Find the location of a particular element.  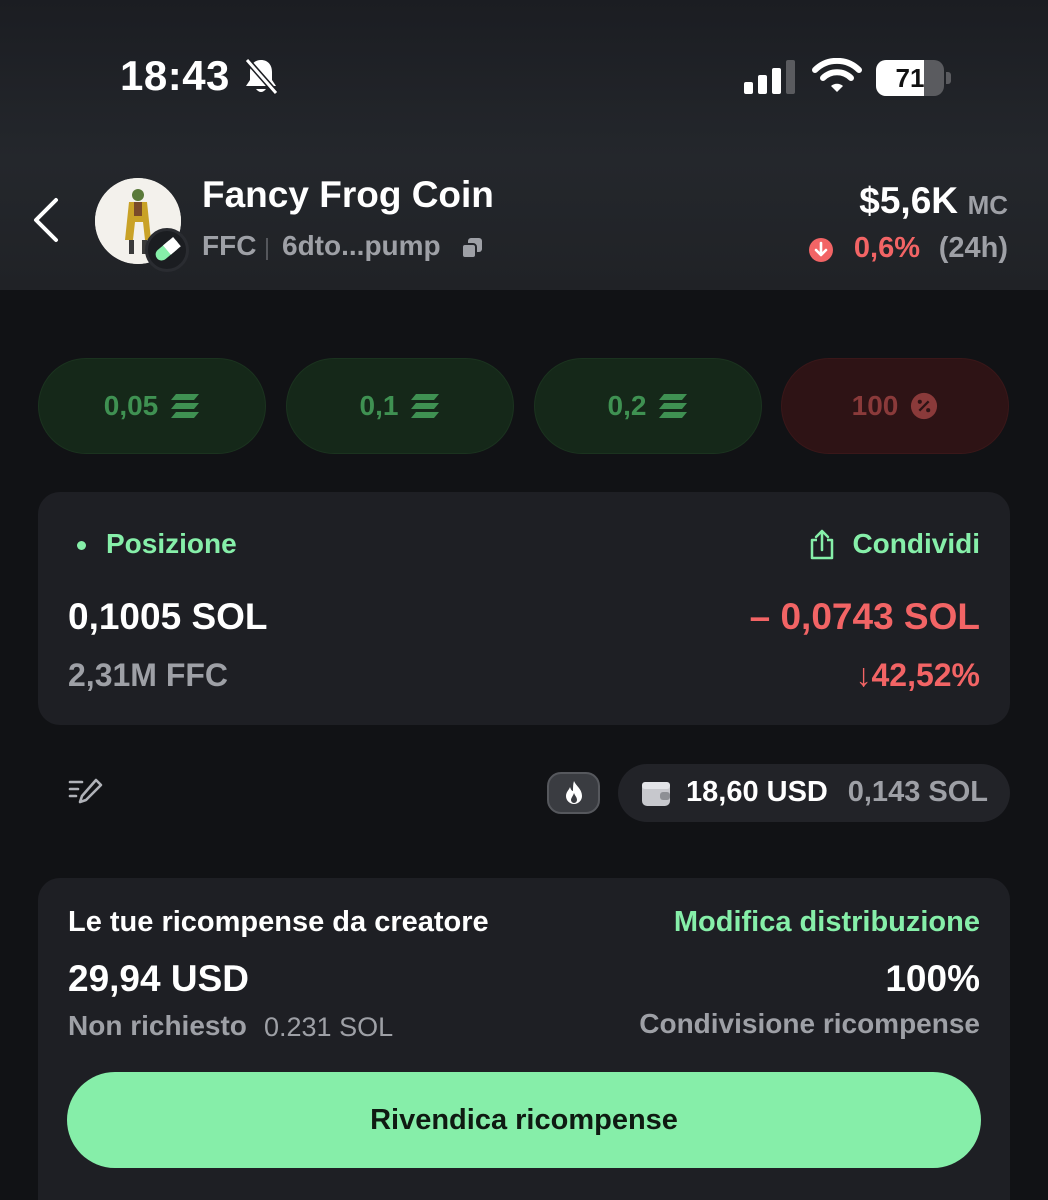

unclaimed-label: Non richiesto is located at coordinates (157, 1025).